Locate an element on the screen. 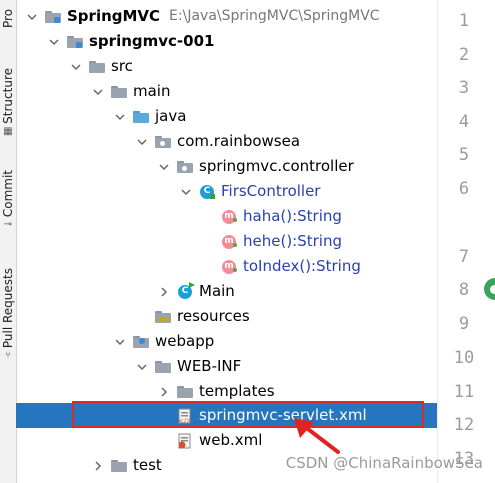  line-number: 4 is located at coordinates (464, 122).